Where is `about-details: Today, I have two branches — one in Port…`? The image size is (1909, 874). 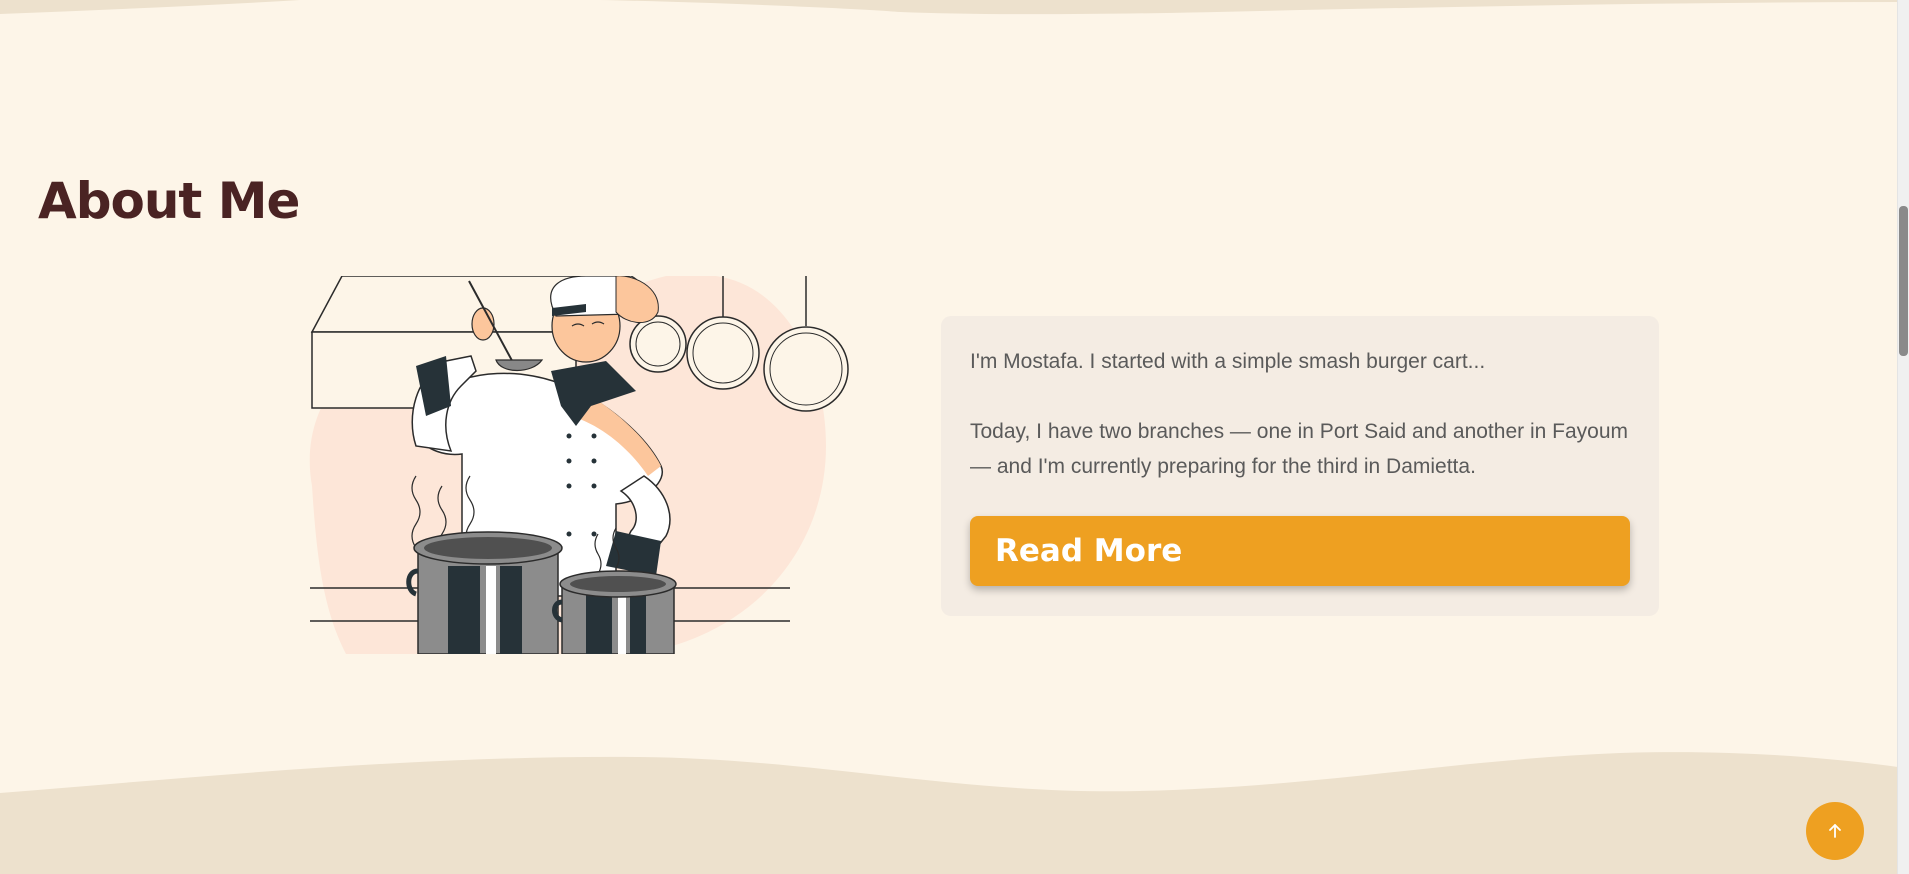
about-details: Today, I have two branches — one in Port… is located at coordinates (1299, 449).